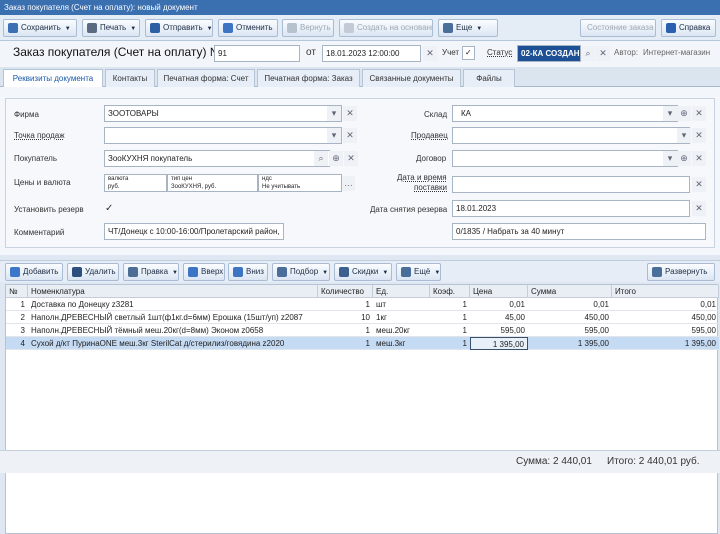  What do you see at coordinates (206, 78) in the screenshot?
I see `tab-print-invoice: Печатная форма: Счет` at bounding box center [206, 78].